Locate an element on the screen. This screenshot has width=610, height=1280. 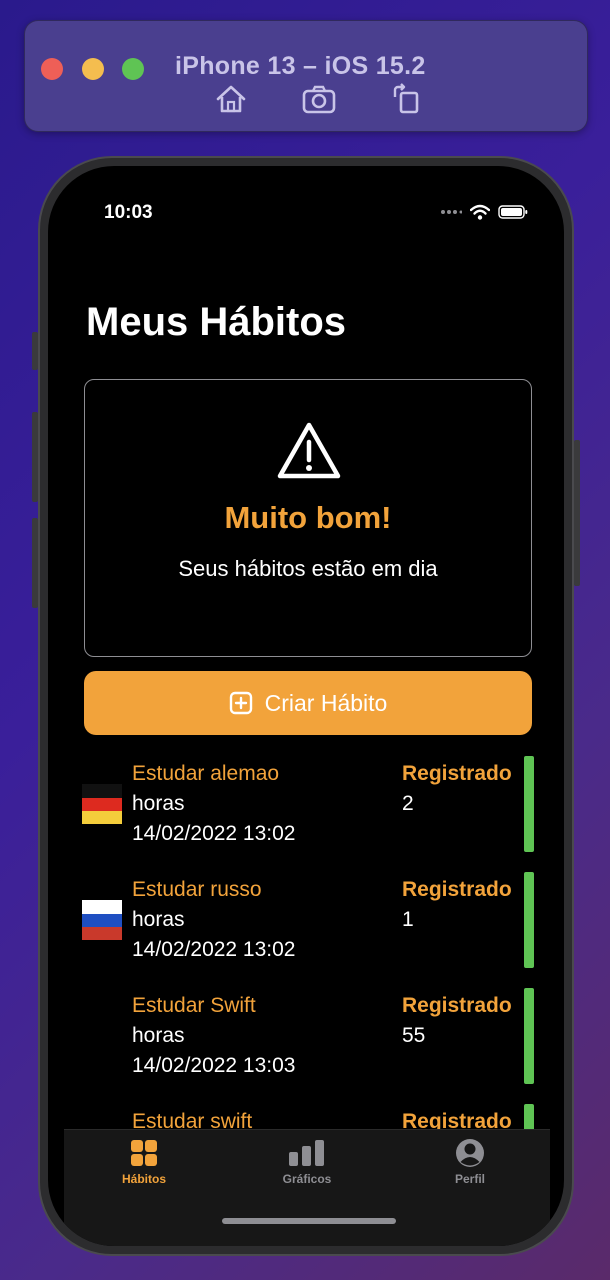
home-icon is located at coordinates (231, 99).